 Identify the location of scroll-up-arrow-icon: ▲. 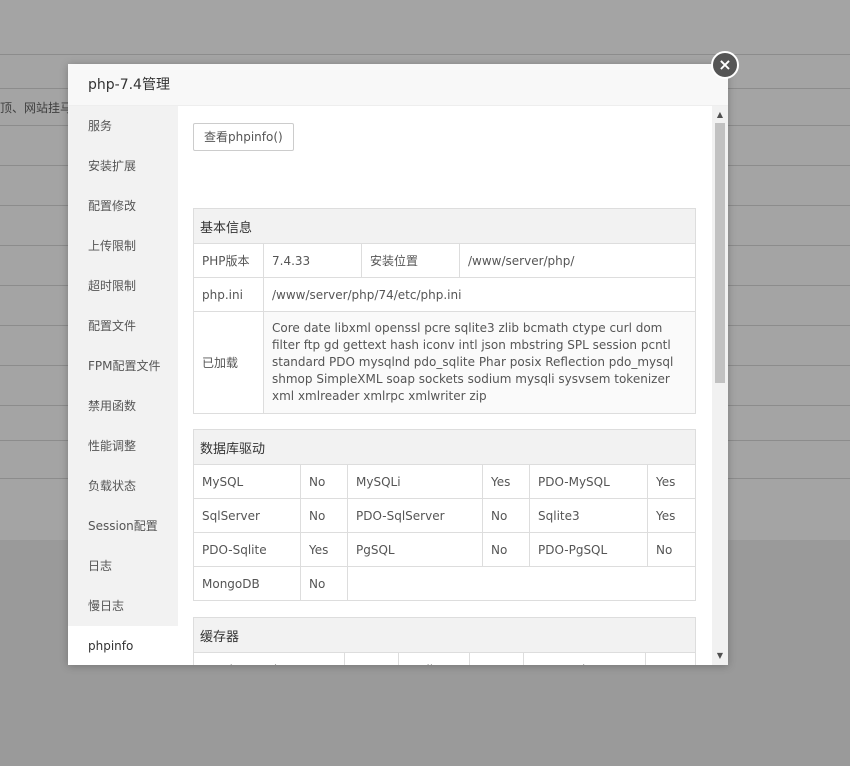
(720, 115).